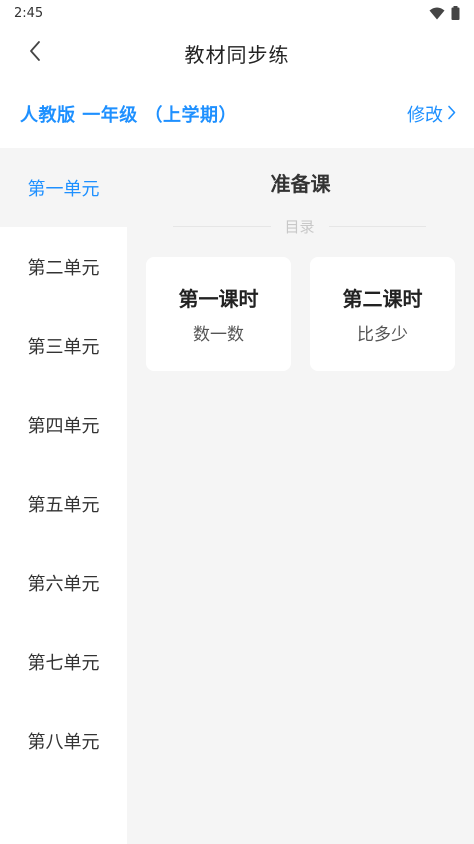 The height and width of the screenshot is (844, 474). What do you see at coordinates (218, 299) in the screenshot?
I see `lesson-title: 第一课时` at bounding box center [218, 299].